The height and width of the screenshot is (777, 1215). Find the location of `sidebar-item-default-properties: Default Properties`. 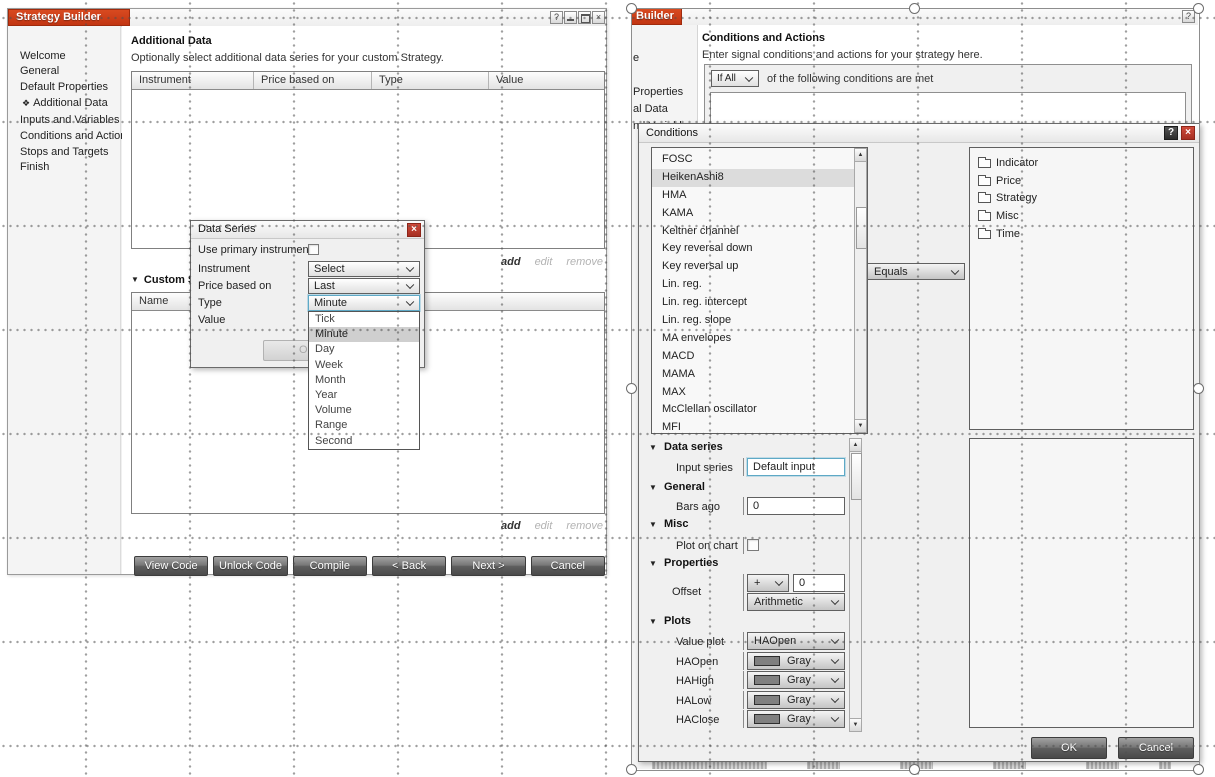

sidebar-item-default-properties: Default Properties is located at coordinates (64, 87).